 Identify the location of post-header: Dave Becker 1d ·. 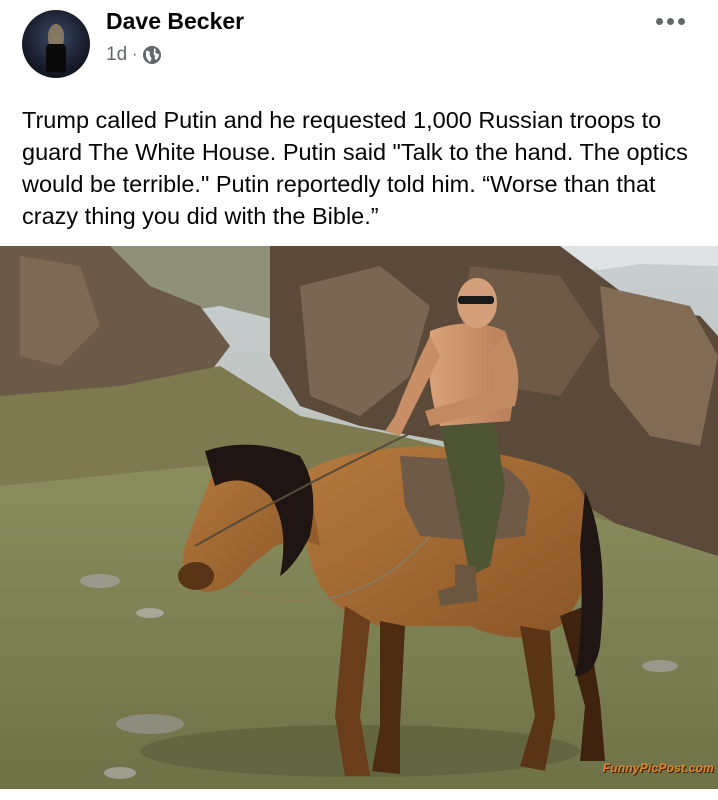
(359, 45).